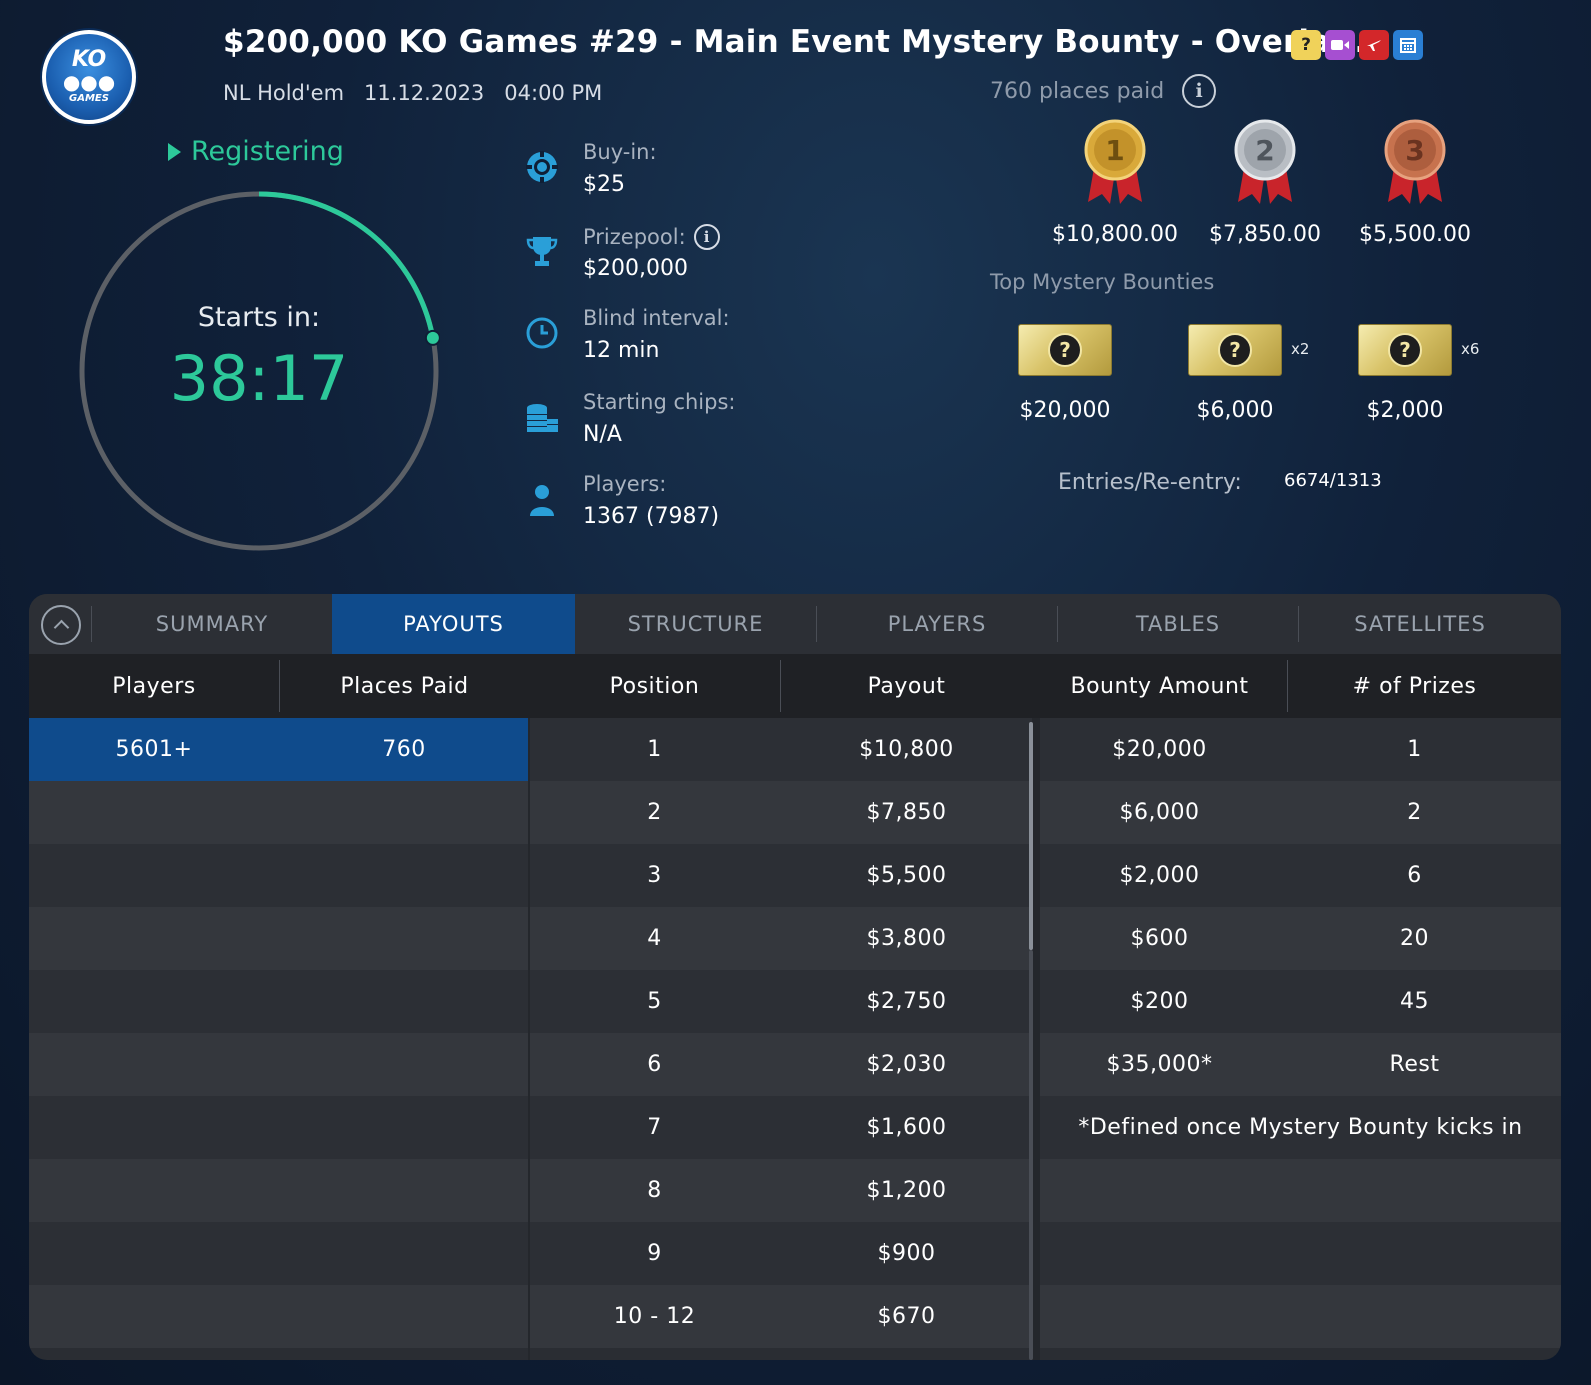 The height and width of the screenshot is (1385, 1591). I want to click on payout-scrollbar-track, so click(1031, 1155).